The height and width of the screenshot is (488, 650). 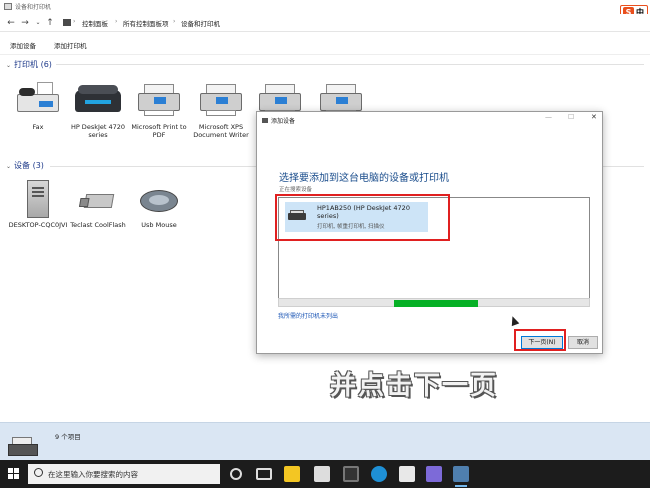 What do you see at coordinates (308, 315) in the screenshot?
I see `printer-not-listed-link: 我所需的打印机未列出` at bounding box center [308, 315].